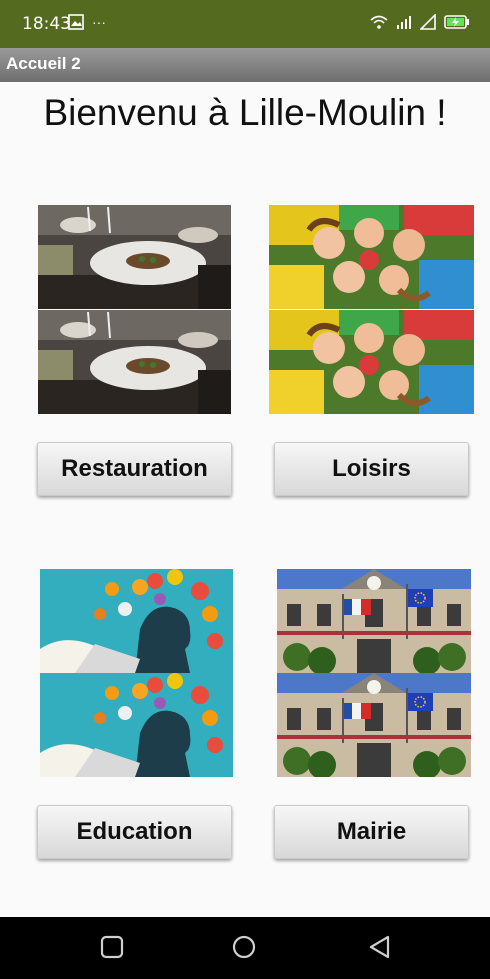  What do you see at coordinates (134, 832) in the screenshot?
I see `education-button: Education` at bounding box center [134, 832].